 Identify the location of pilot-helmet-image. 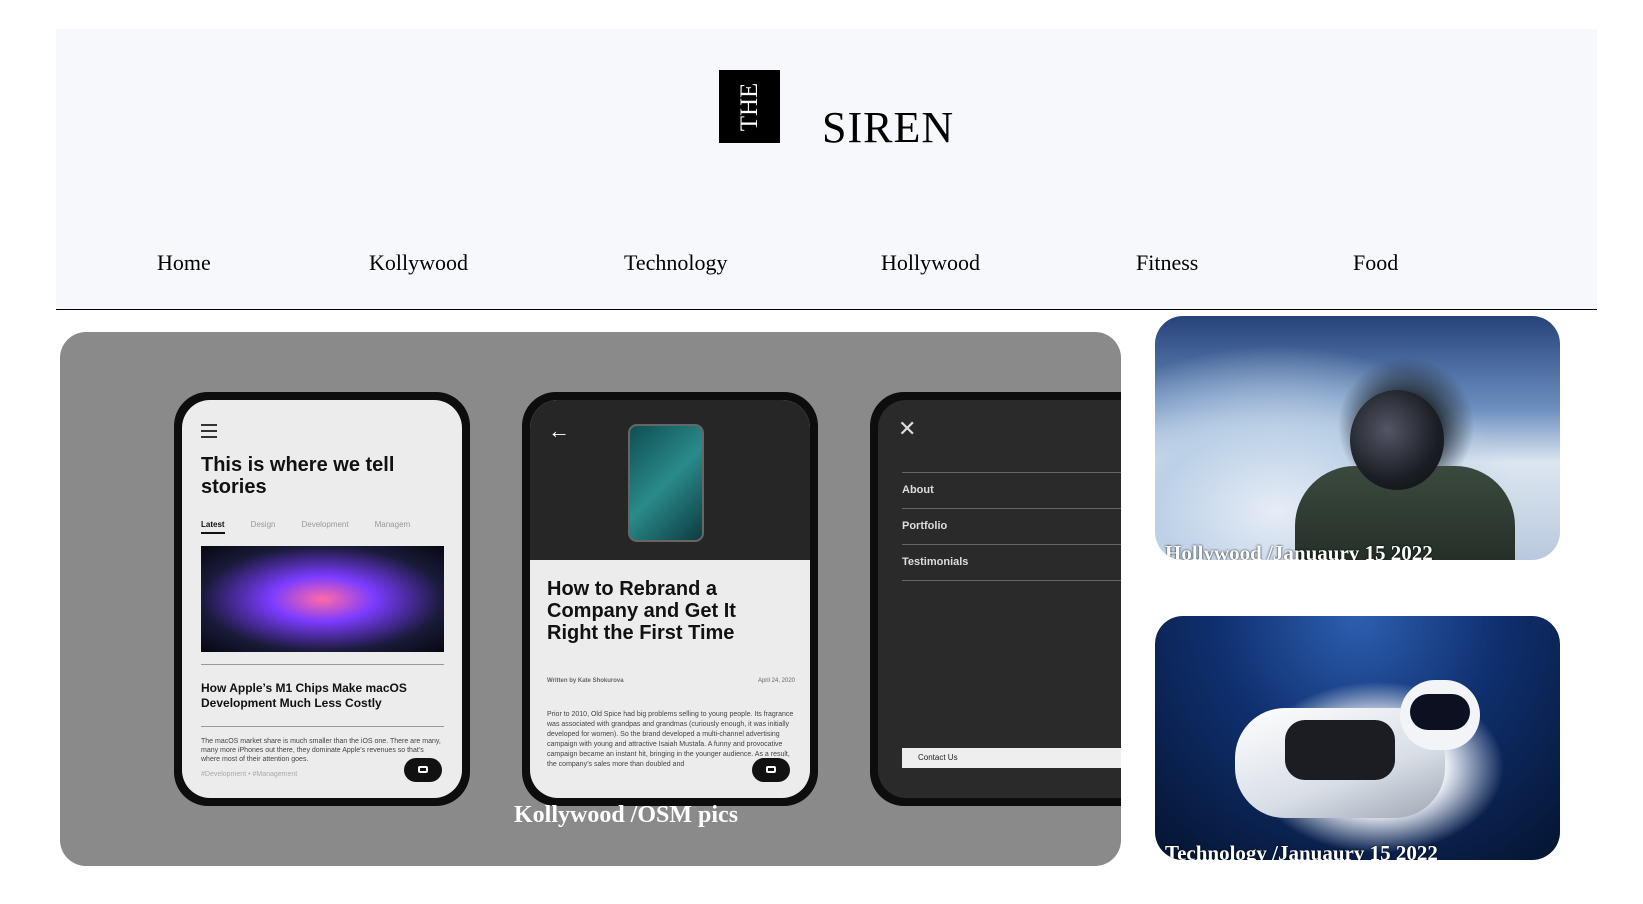
(1397, 440).